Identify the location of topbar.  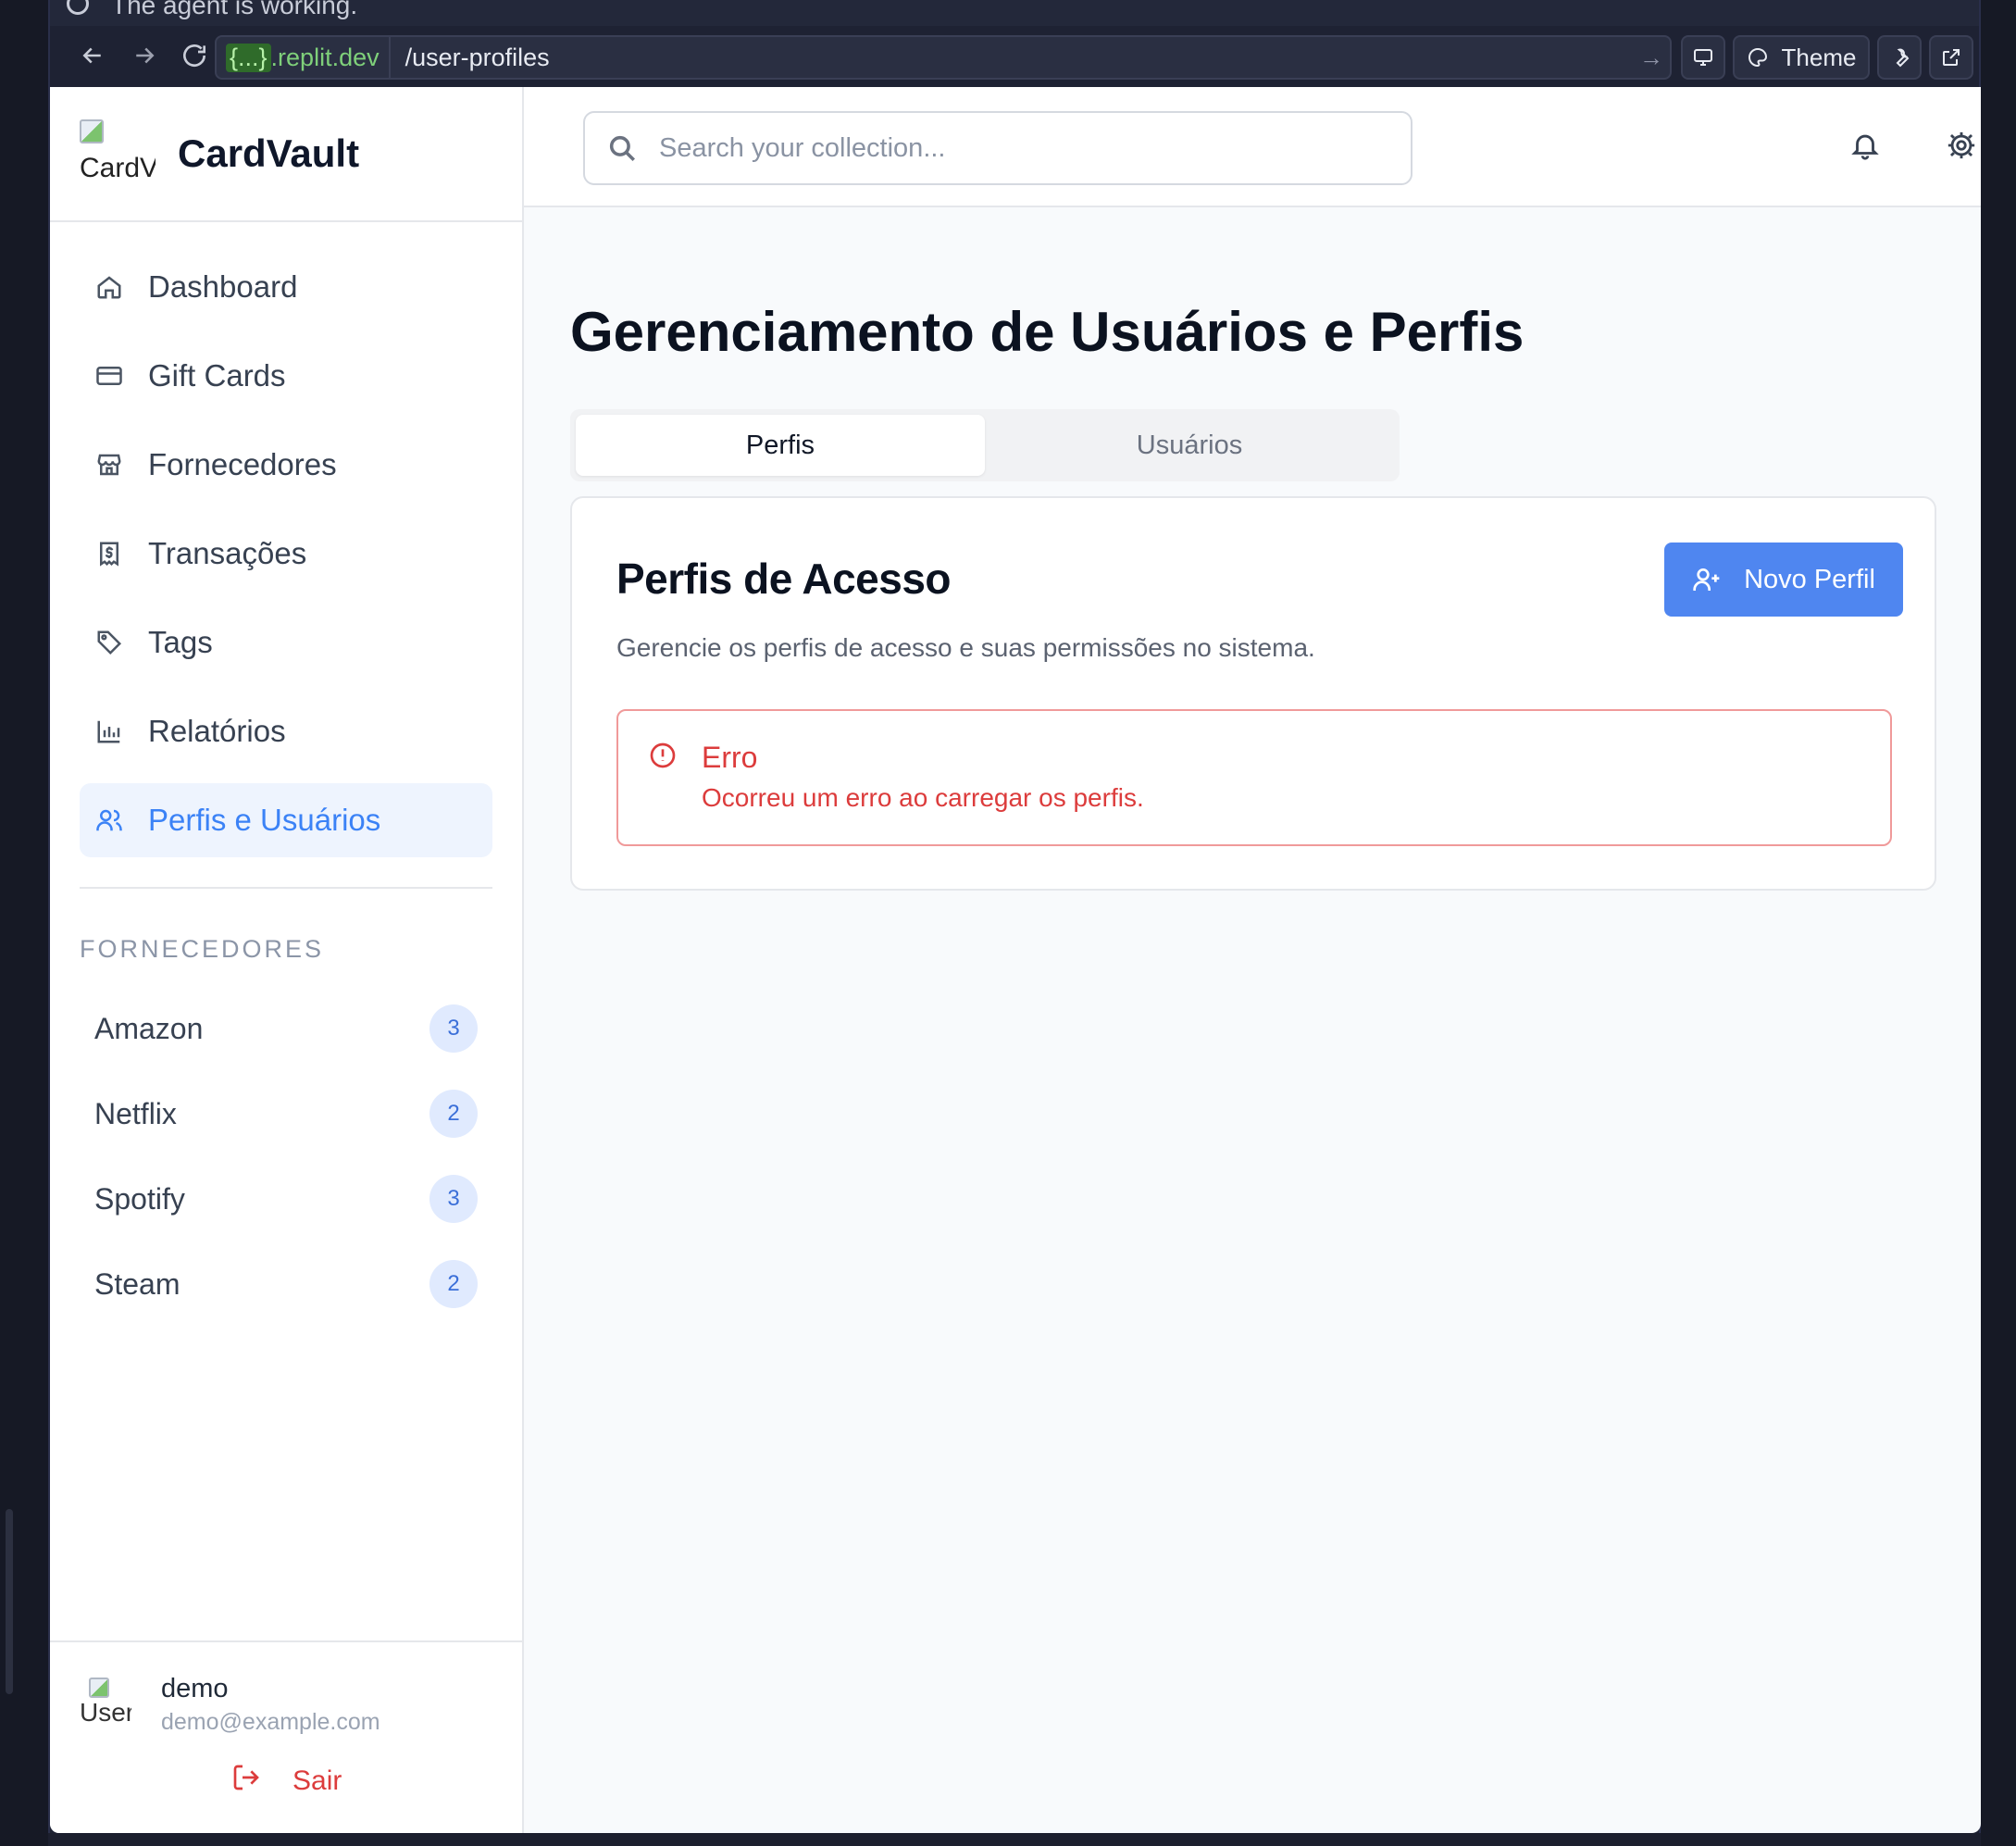
(1252, 147).